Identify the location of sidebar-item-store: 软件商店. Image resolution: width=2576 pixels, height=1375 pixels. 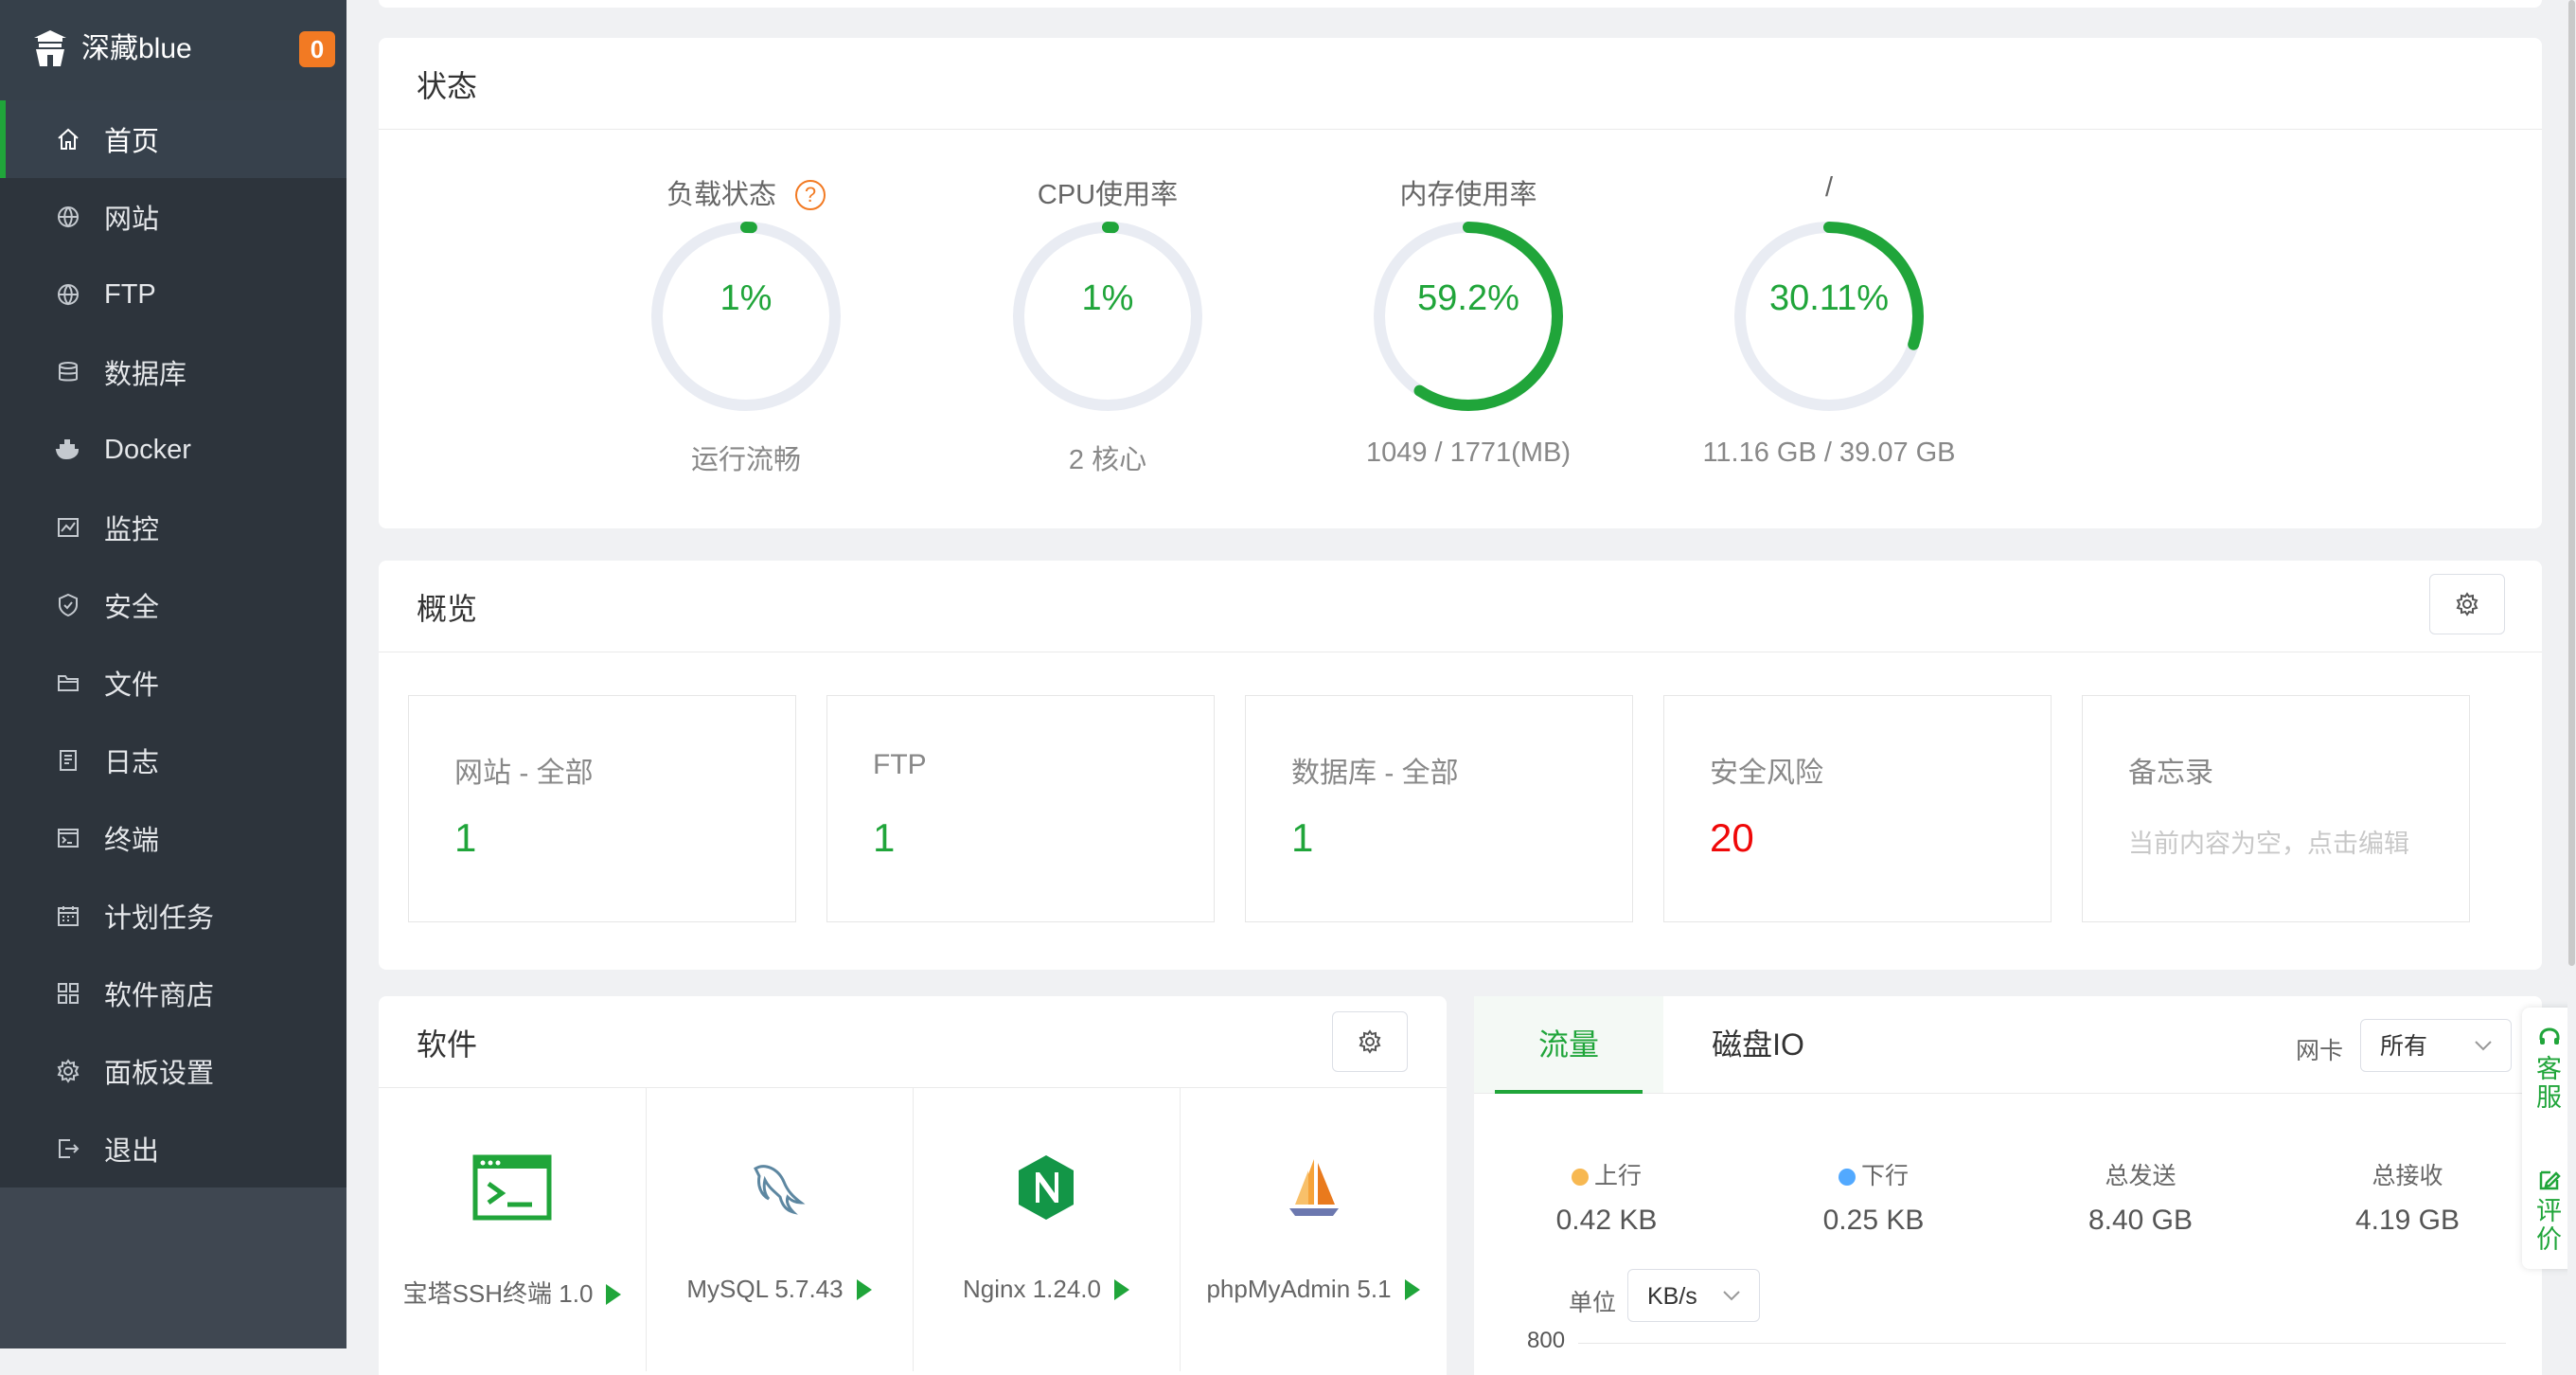
(173, 993).